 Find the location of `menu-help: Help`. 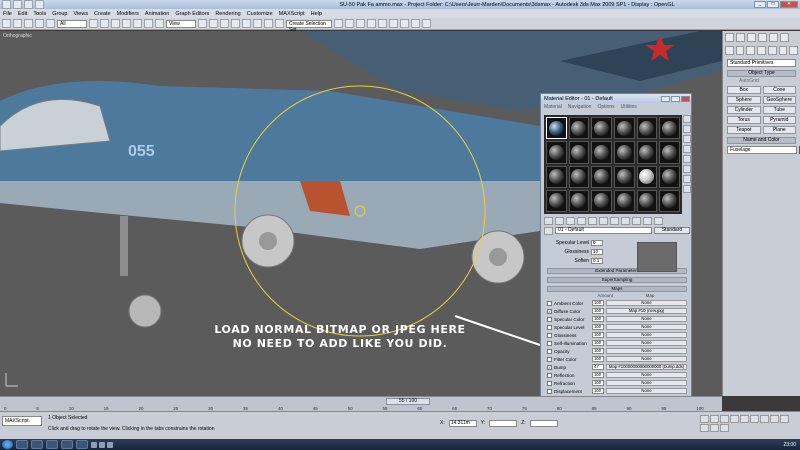

menu-help: Help is located at coordinates (316, 14).